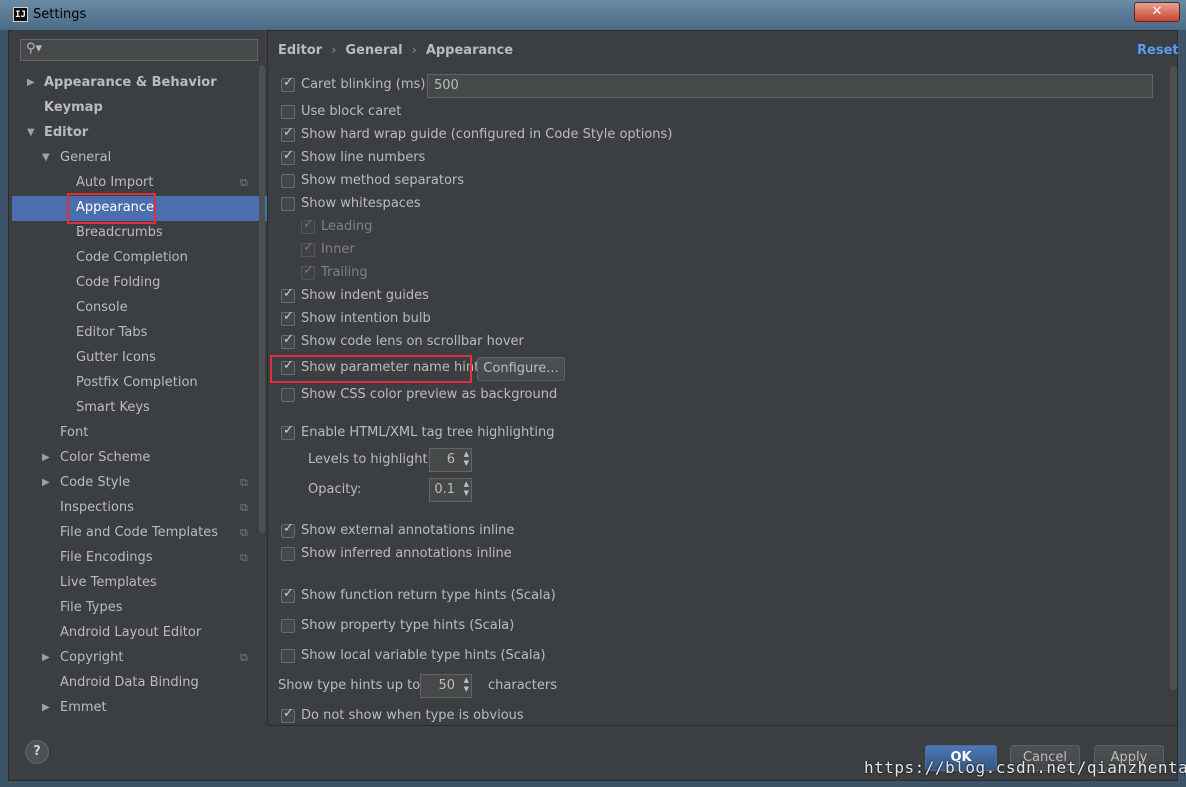 Image resolution: width=1186 pixels, height=787 pixels. What do you see at coordinates (363, 157) in the screenshot?
I see `line-numbers-label: Show line numbers` at bounding box center [363, 157].